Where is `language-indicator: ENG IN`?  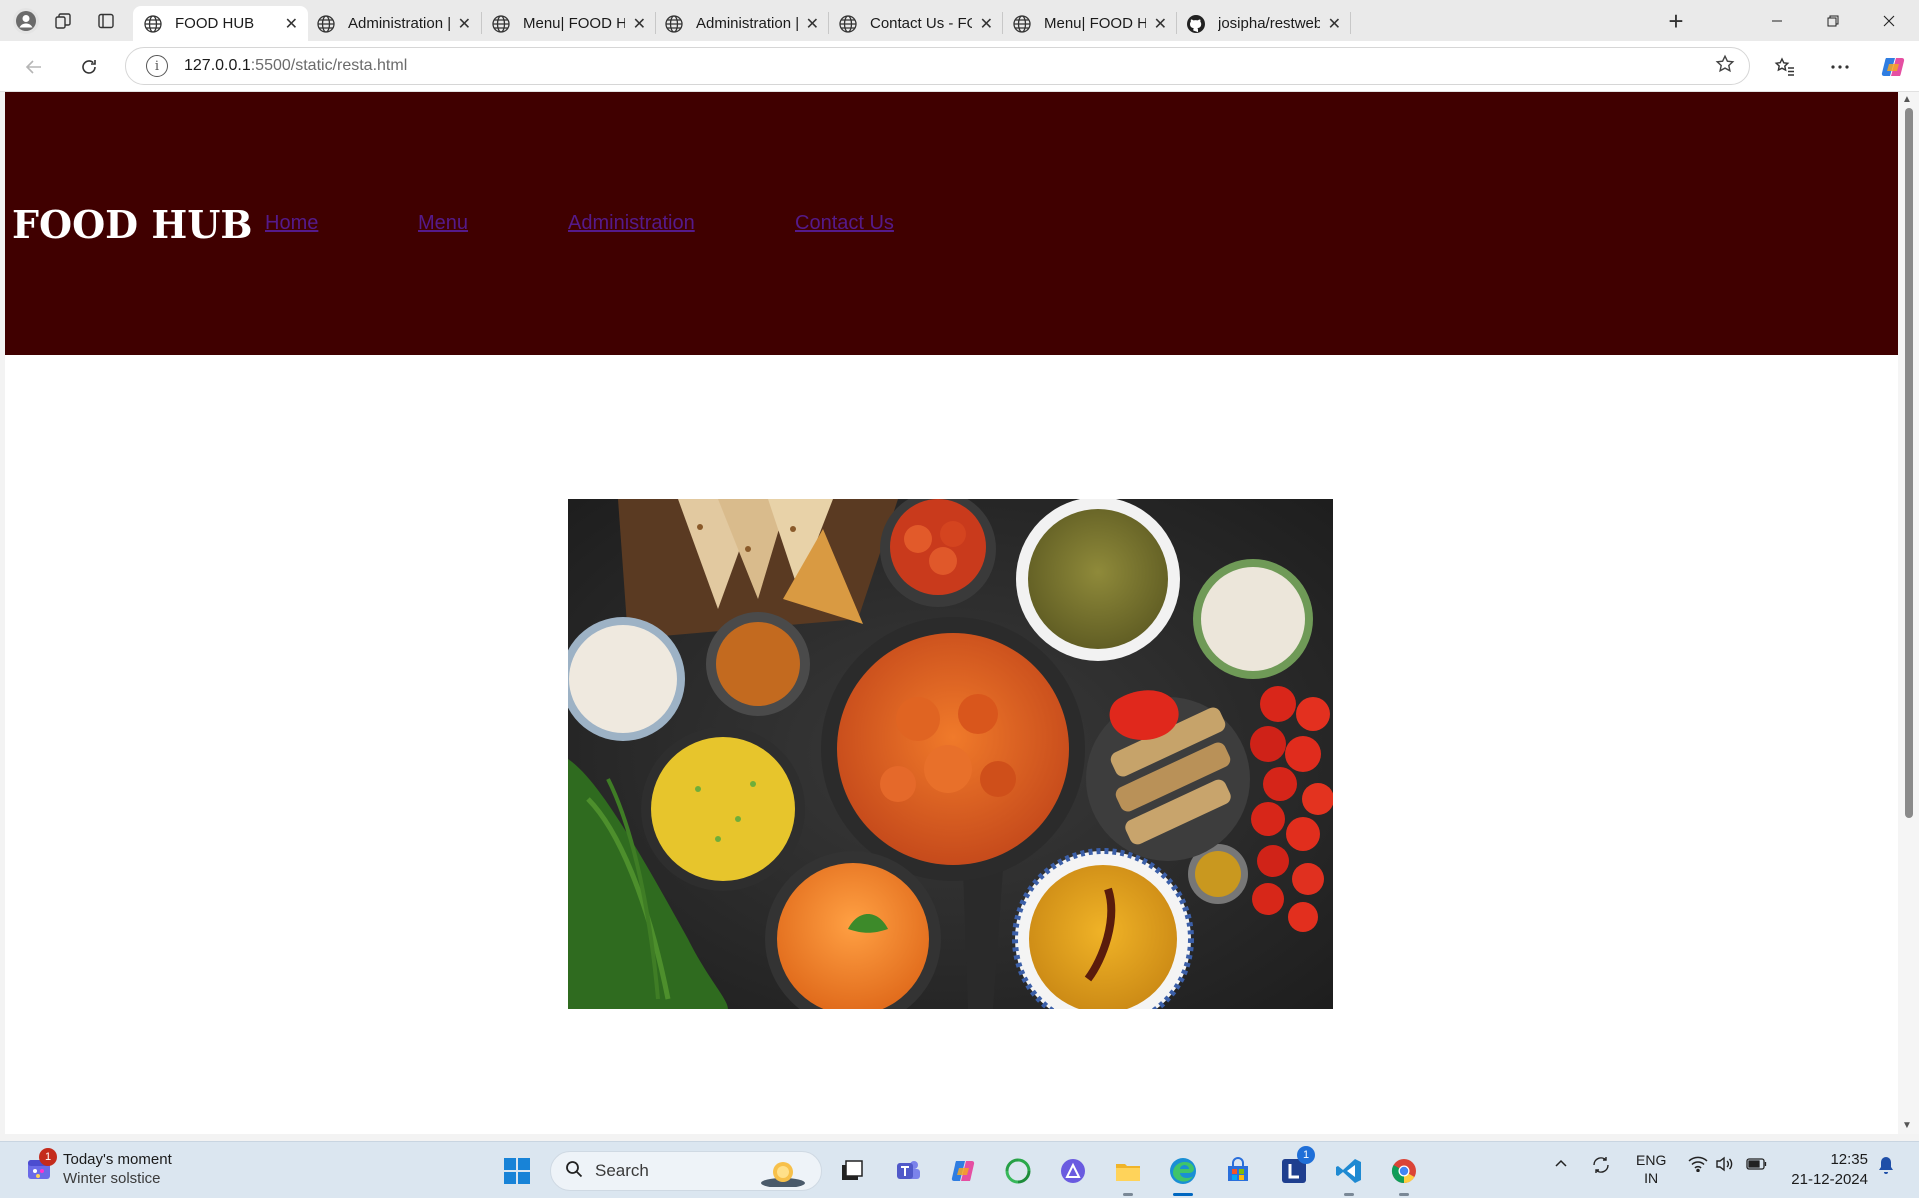 language-indicator: ENG IN is located at coordinates (1651, 1169).